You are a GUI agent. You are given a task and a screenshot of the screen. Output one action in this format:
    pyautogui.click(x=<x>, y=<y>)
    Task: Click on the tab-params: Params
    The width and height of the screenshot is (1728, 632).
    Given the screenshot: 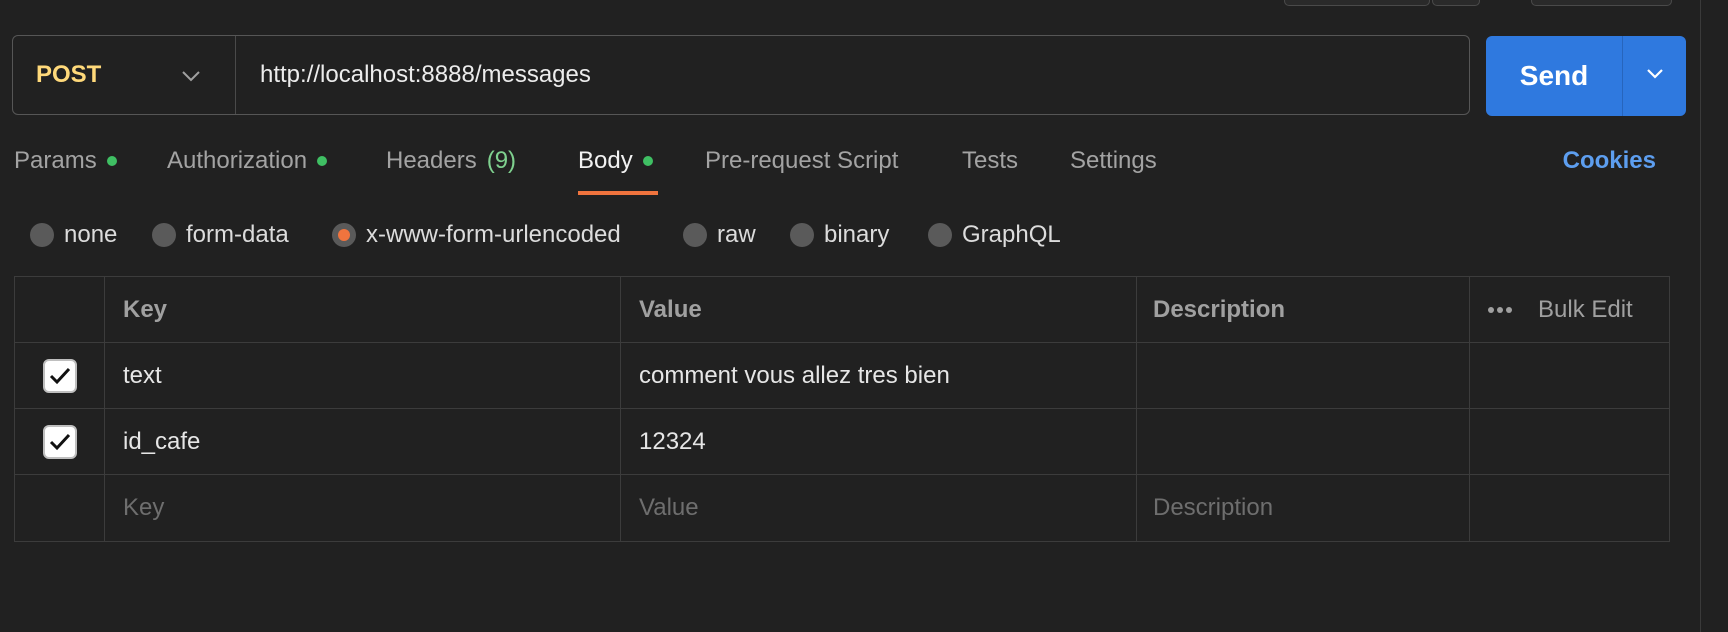 What is the action you would take?
    pyautogui.click(x=65, y=161)
    